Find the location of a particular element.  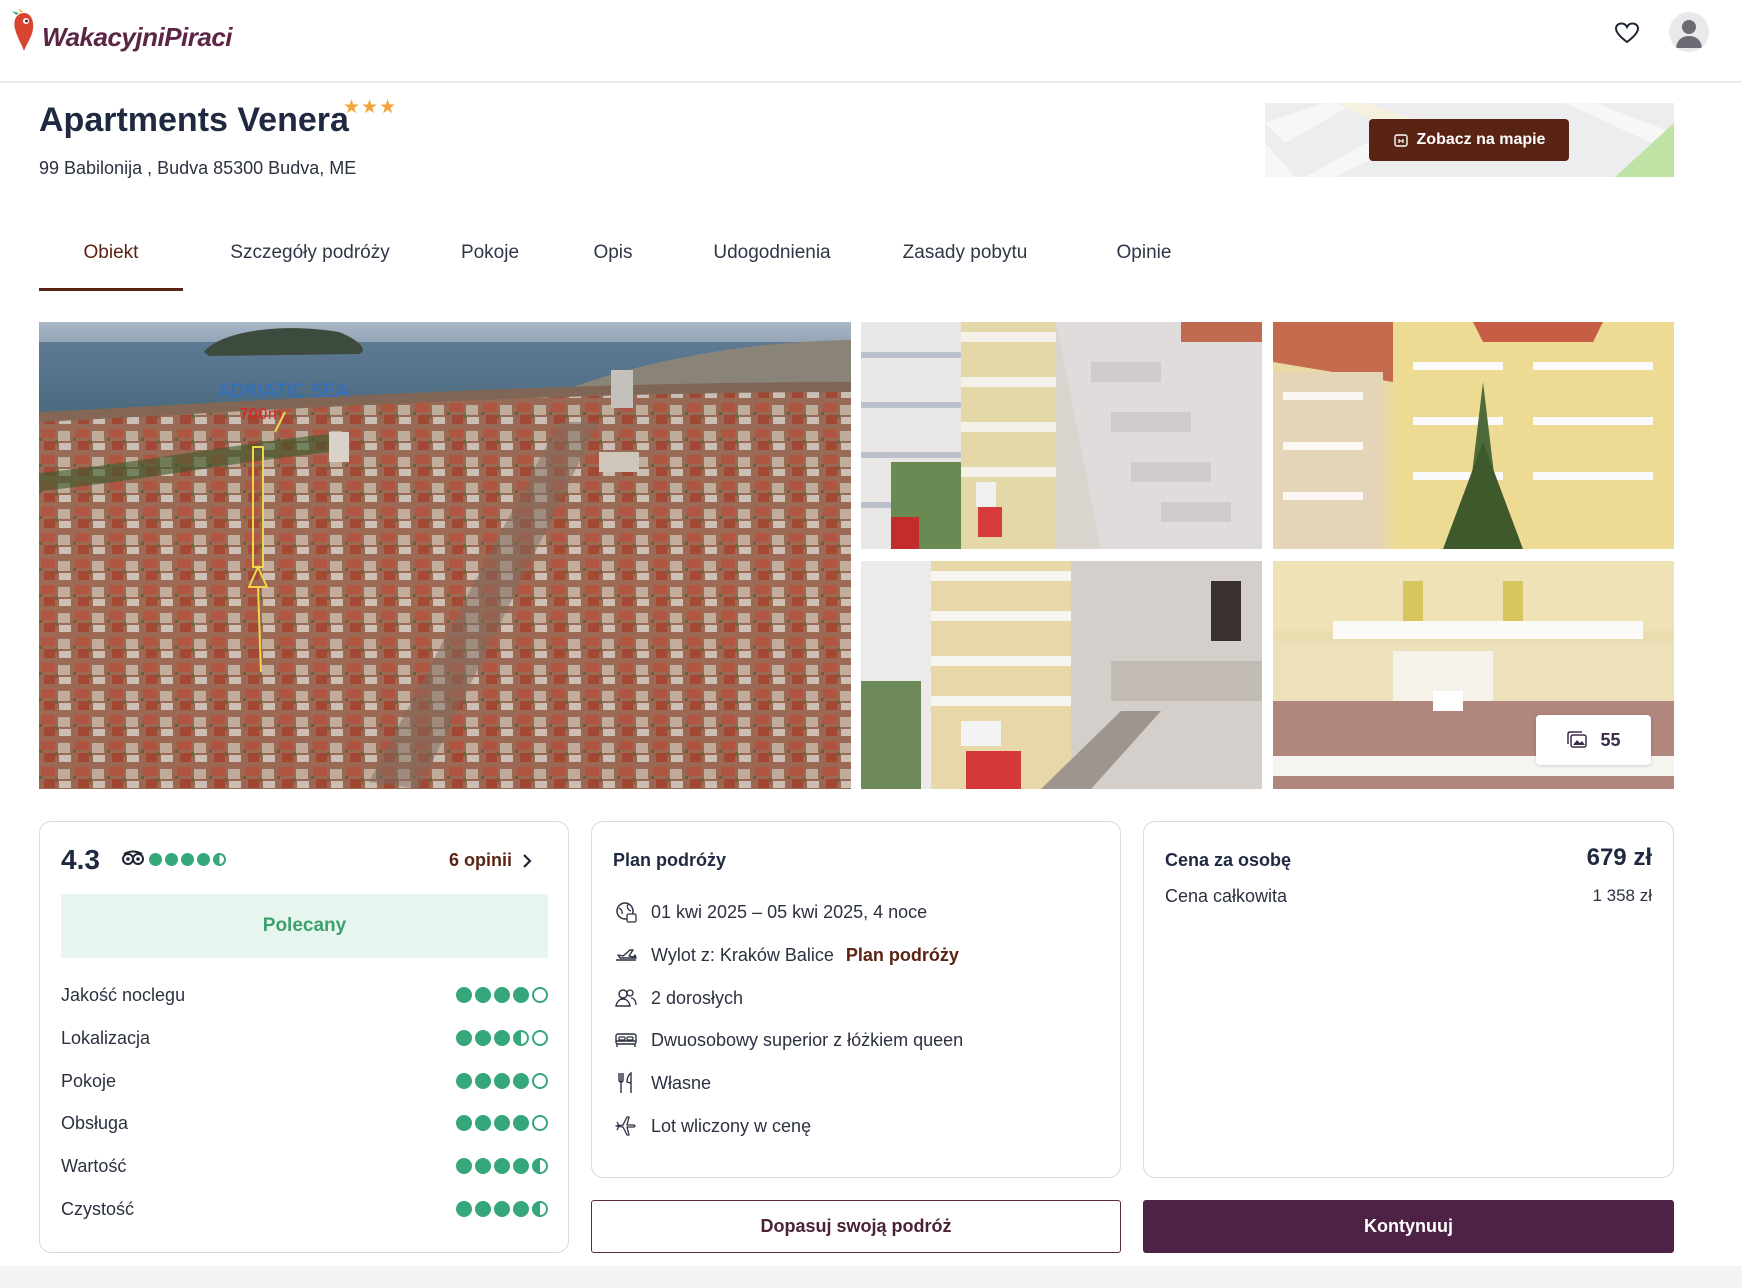

customize-trip-button: Dopasuj swoją podróż is located at coordinates (856, 1226).